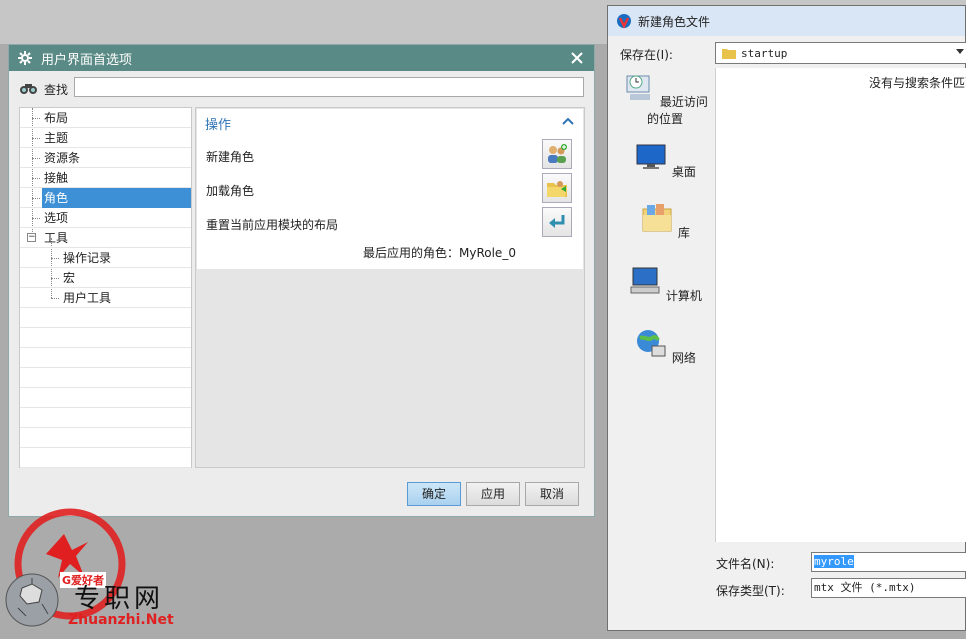 The image size is (966, 639). Describe the element at coordinates (960, 51) in the screenshot. I see `dropdown-arrow-icon` at that location.